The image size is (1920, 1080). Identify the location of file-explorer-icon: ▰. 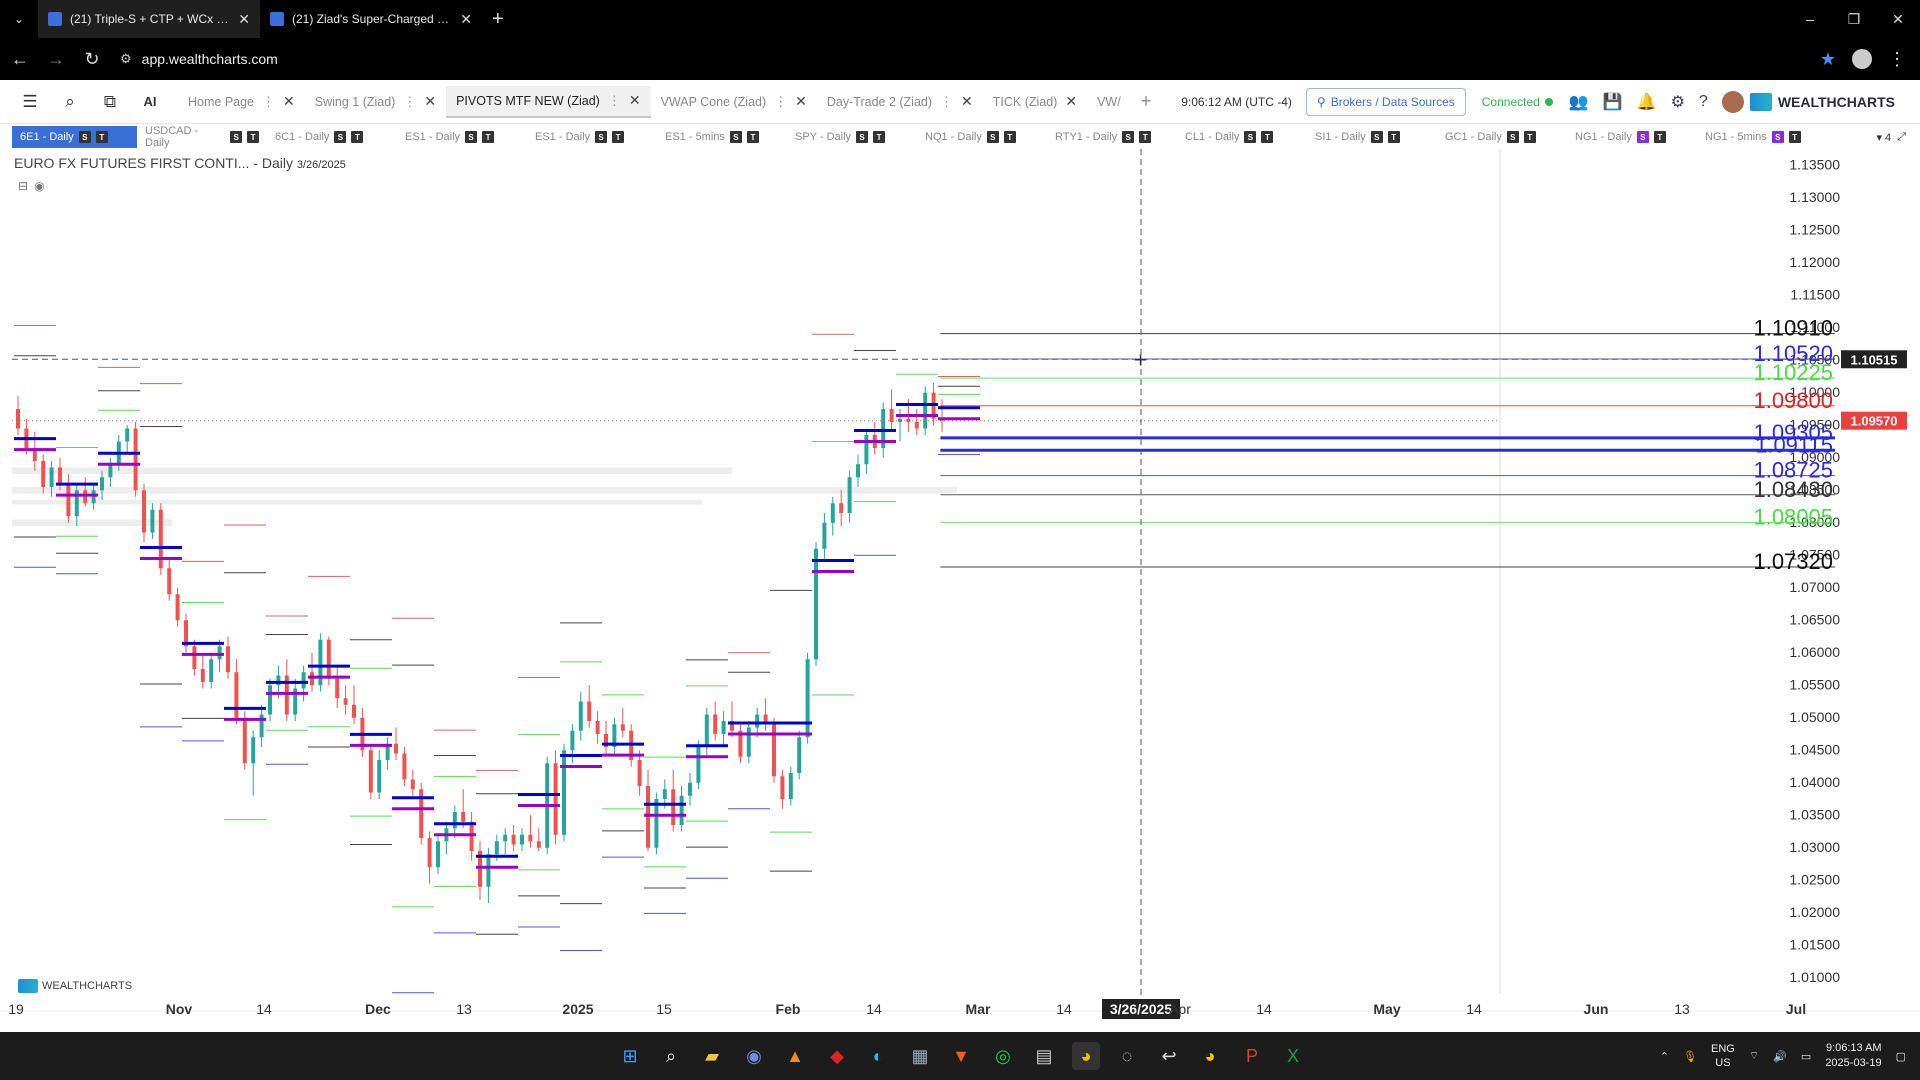
(712, 1056).